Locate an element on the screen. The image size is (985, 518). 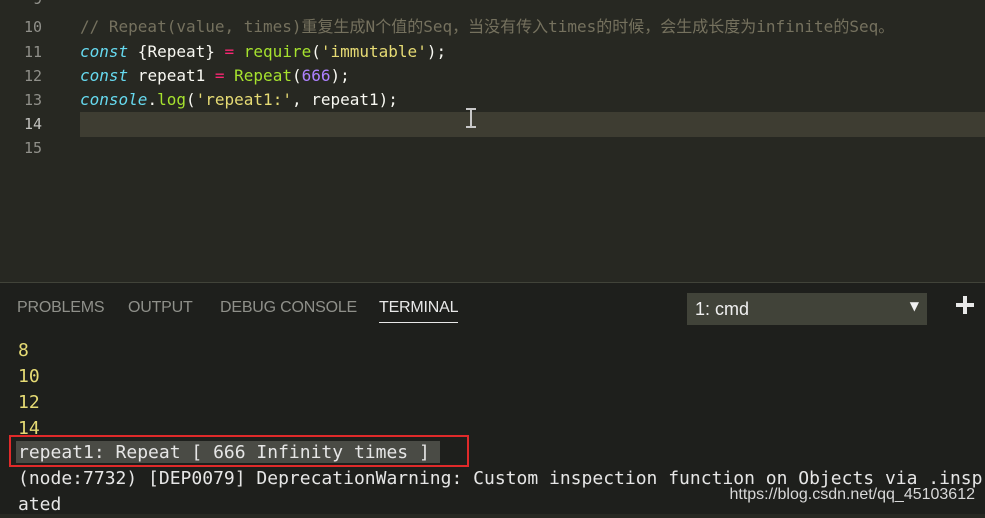
code-line: 15 is located at coordinates (492, 148).